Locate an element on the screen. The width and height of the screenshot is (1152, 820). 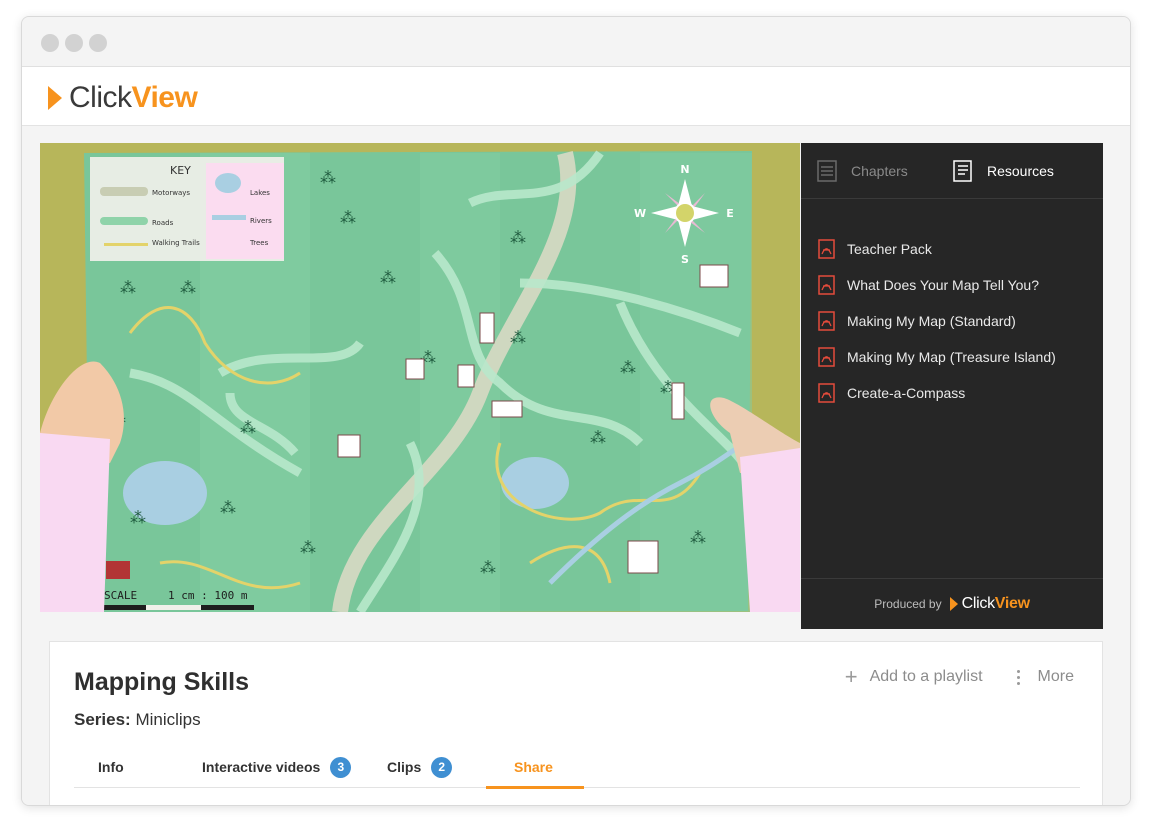
info-tabs: Info Interactive videos 3 Clips 2 Share is located at coordinates (577, 767).